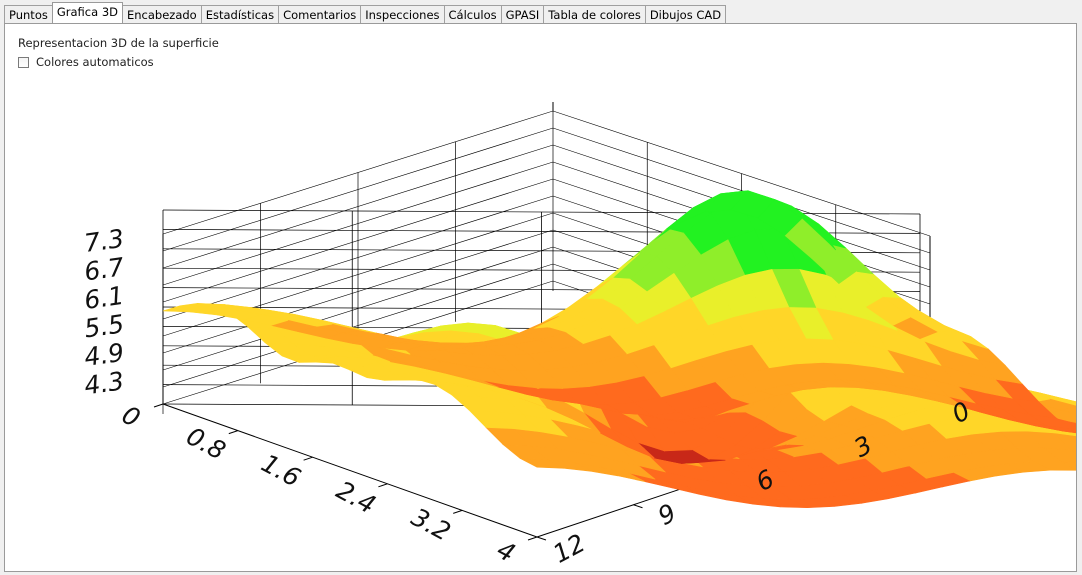 Image resolution: width=1082 pixels, height=575 pixels. Describe the element at coordinates (103, 241) in the screenshot. I see `z-tick-label: 7.3` at that location.